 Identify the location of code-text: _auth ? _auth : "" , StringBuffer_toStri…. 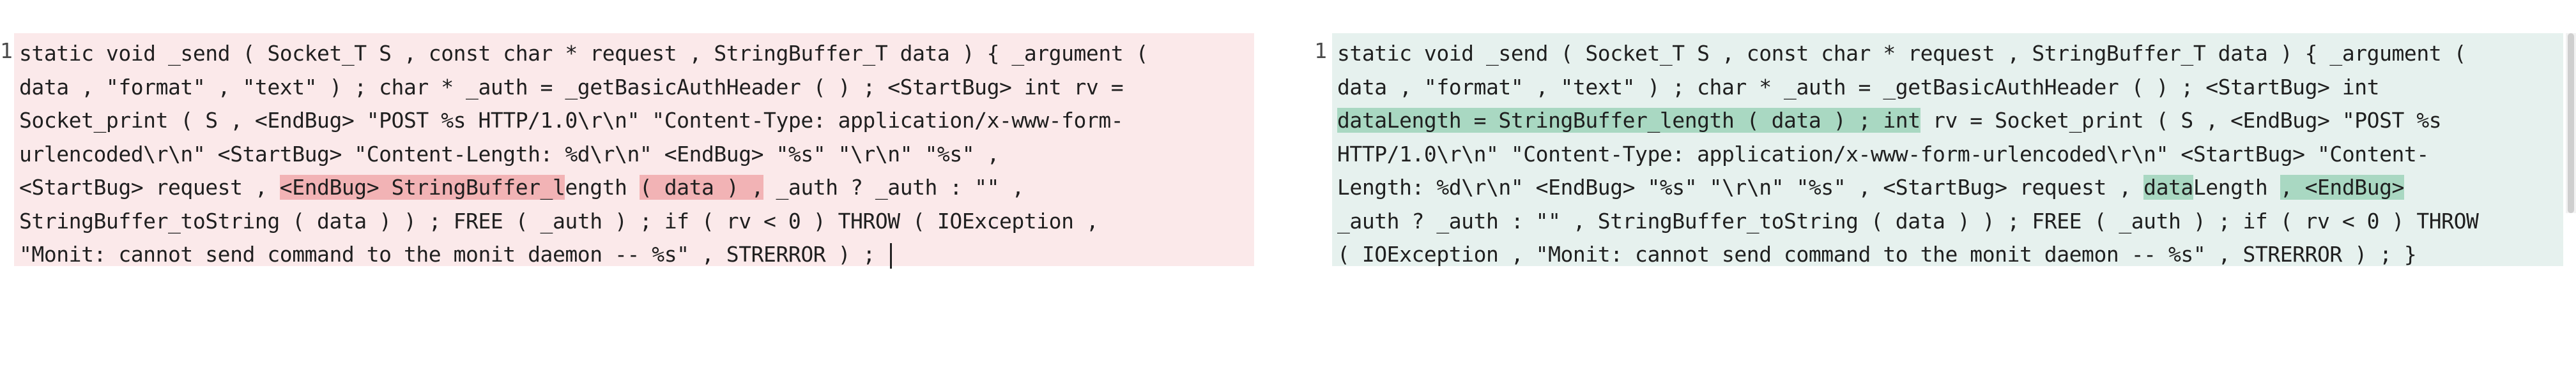
(1908, 221).